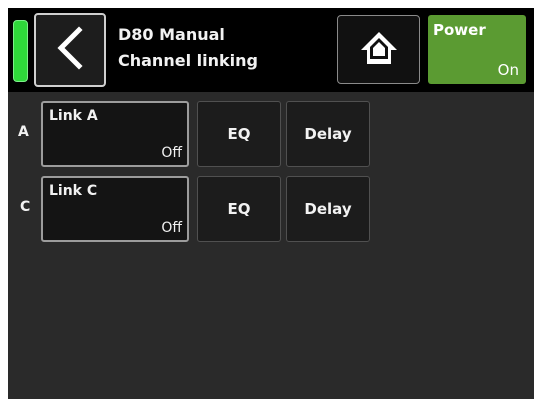 The image size is (534, 399). Describe the element at coordinates (477, 49) in the screenshot. I see `power-button: Power On` at that location.